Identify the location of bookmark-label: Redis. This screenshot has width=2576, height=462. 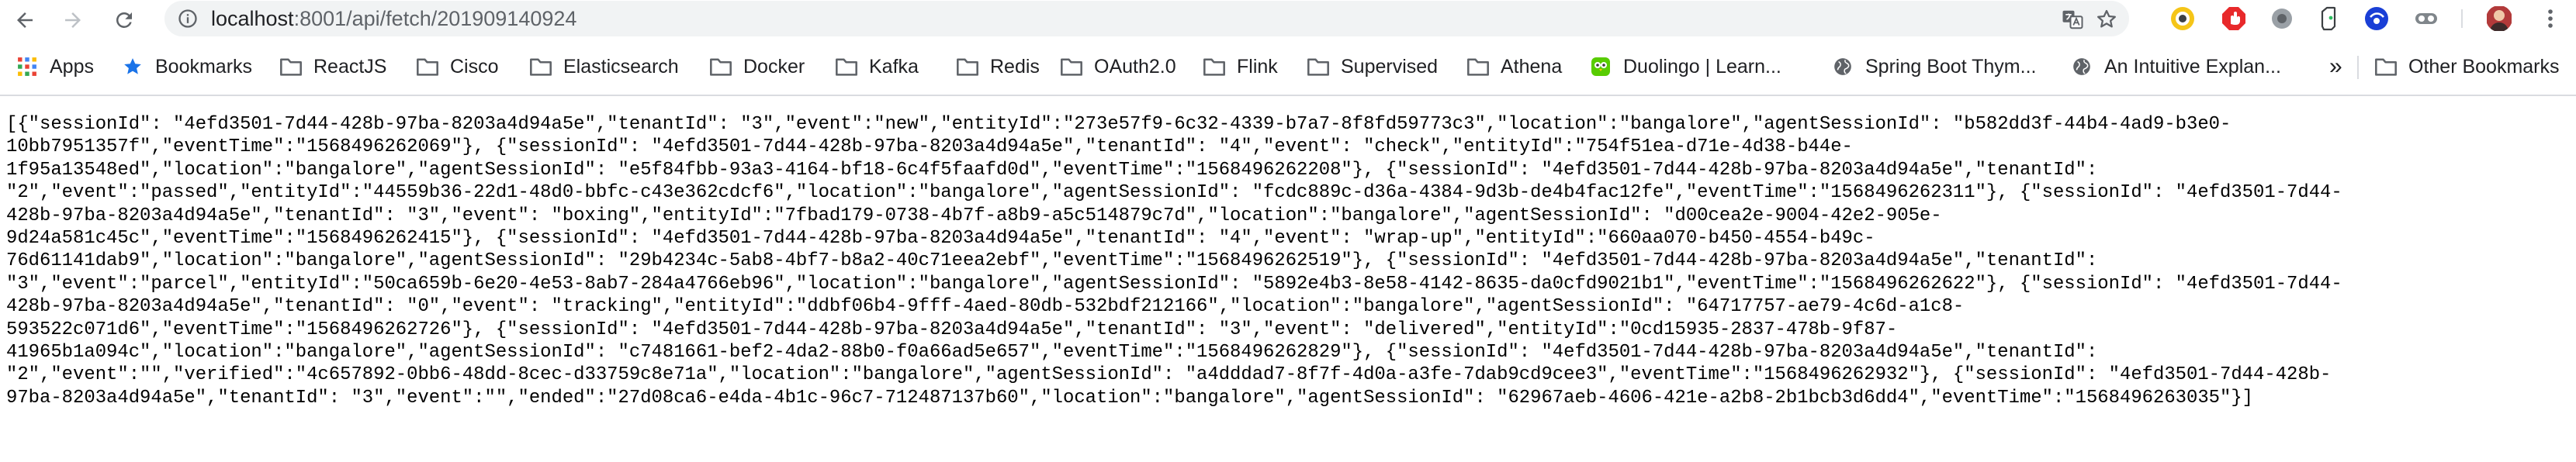
(1015, 67).